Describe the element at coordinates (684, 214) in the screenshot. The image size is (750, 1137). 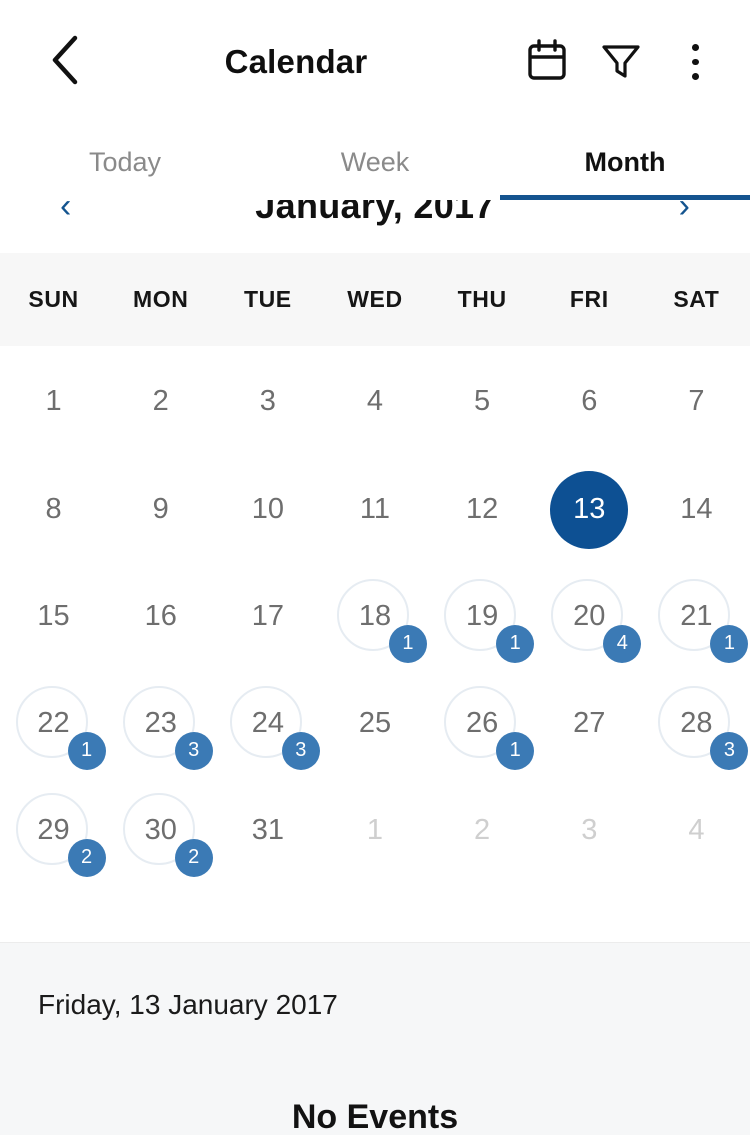
I see `next-month-button: ›` at that location.